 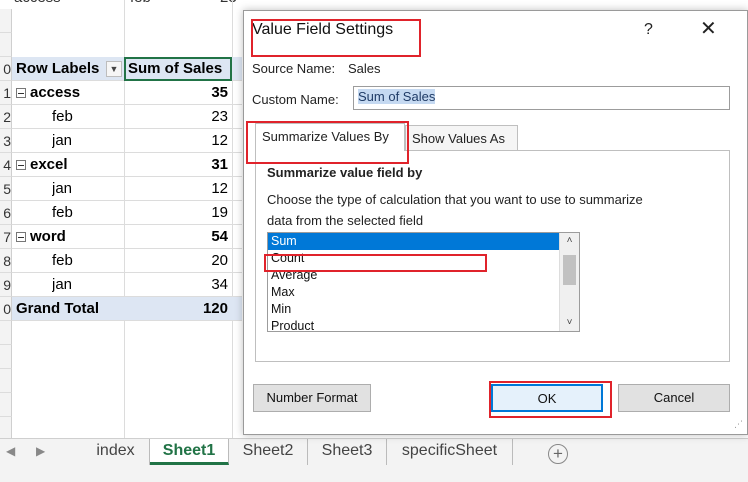 I want to click on cancel-button: Cancel, so click(x=674, y=398).